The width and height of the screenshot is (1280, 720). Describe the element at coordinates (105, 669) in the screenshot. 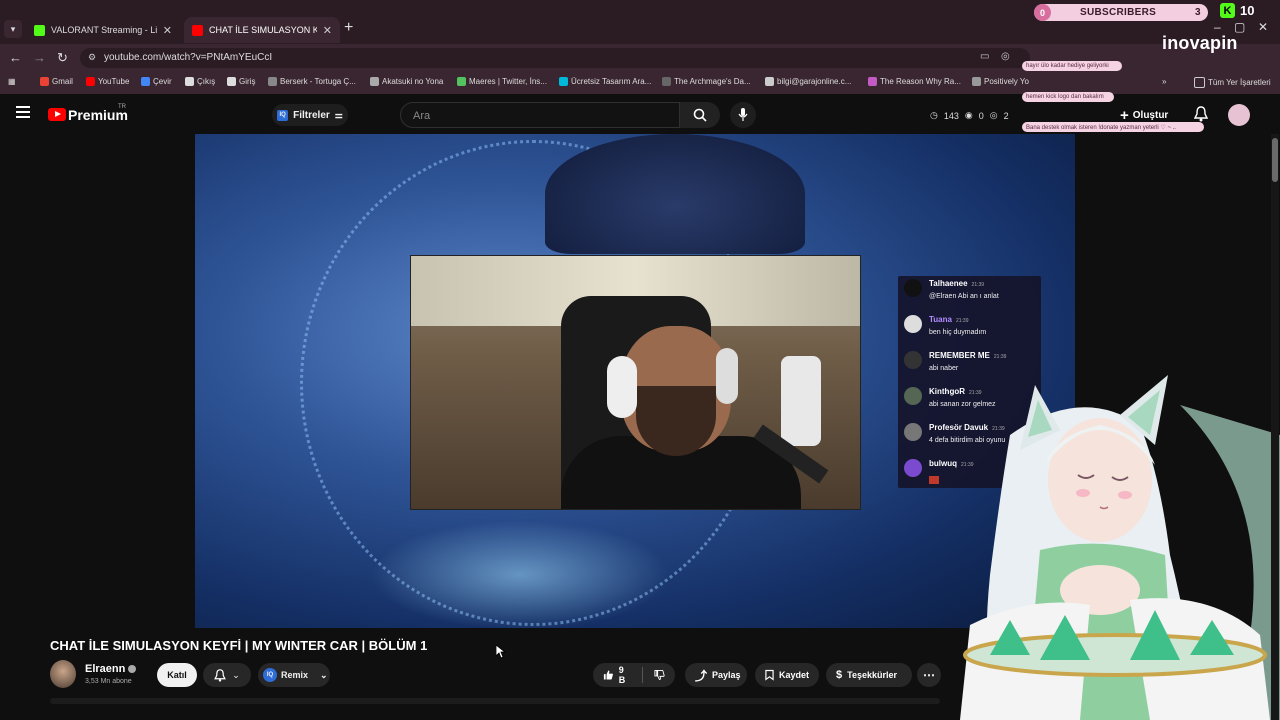

I see `channel-name-text: Elraenn` at that location.